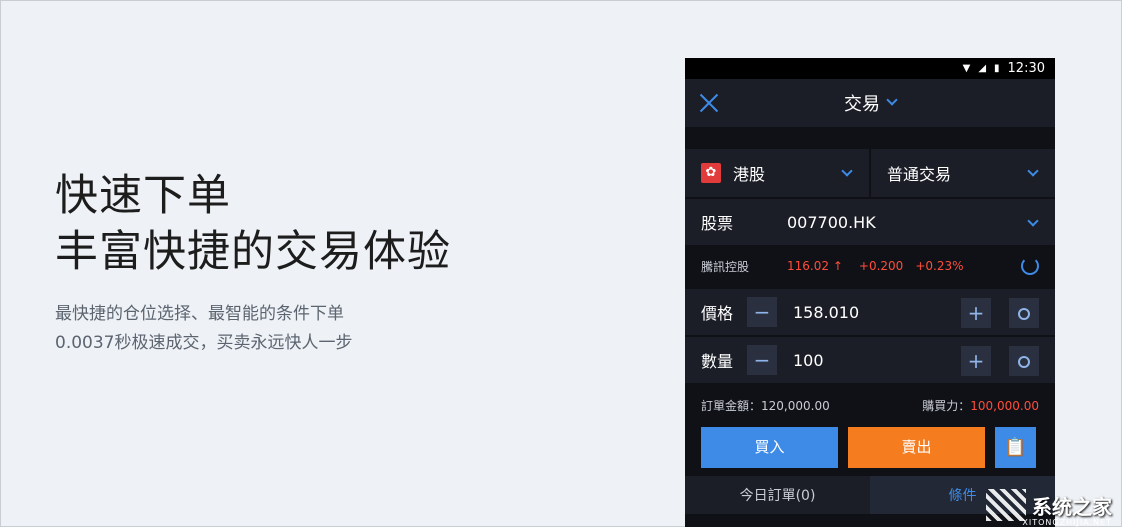 Image resolution: width=1122 pixels, height=527 pixels. What do you see at coordinates (962, 173) in the screenshot?
I see `order-type-select: 普通交易` at bounding box center [962, 173].